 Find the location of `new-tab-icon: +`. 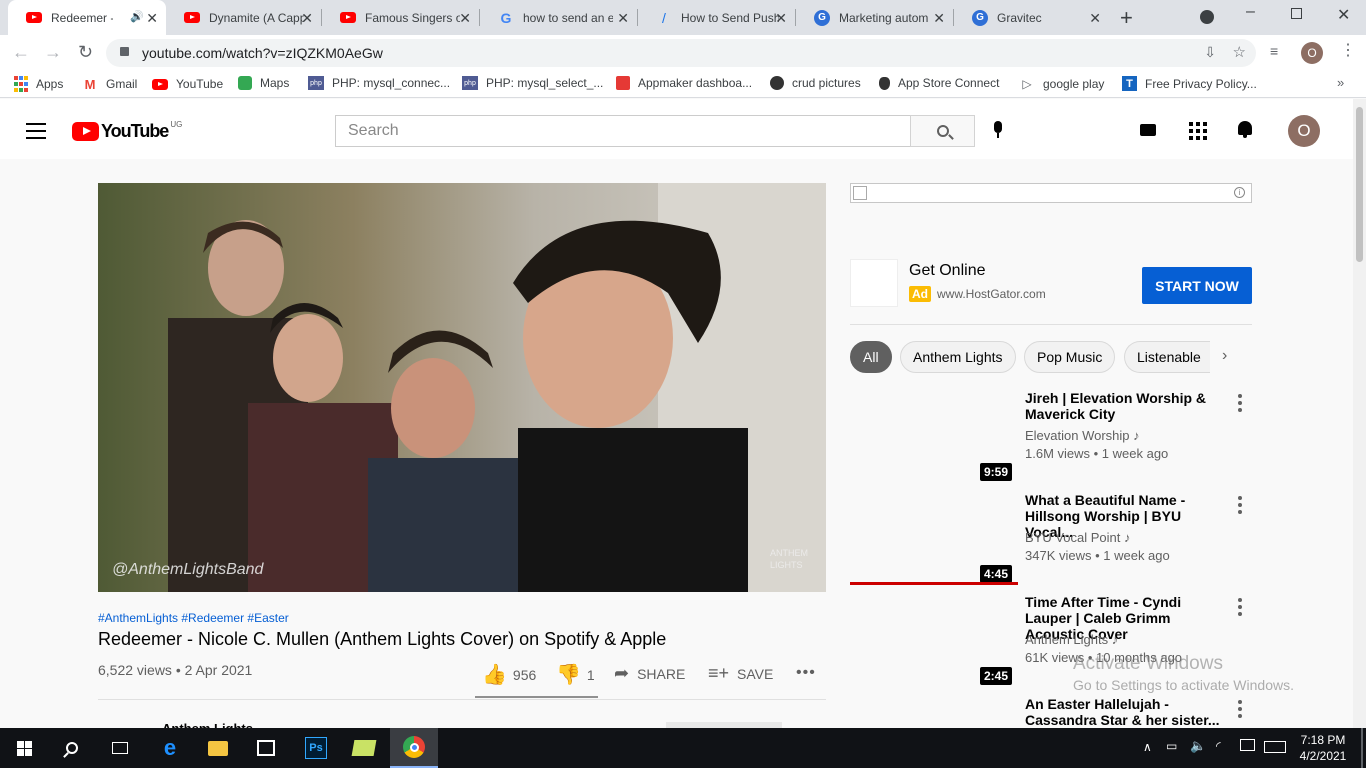

new-tab-icon: + is located at coordinates (1126, 18).